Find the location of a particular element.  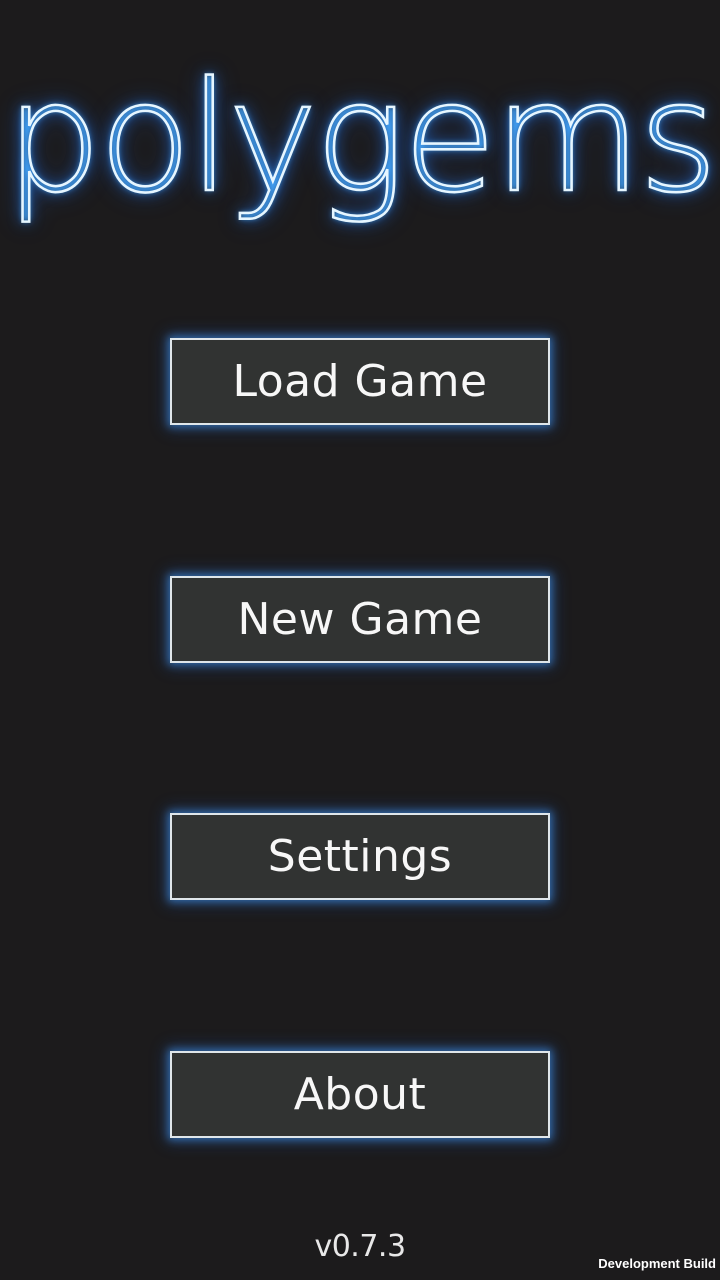

load-game-button: Load Game is located at coordinates (360, 381).